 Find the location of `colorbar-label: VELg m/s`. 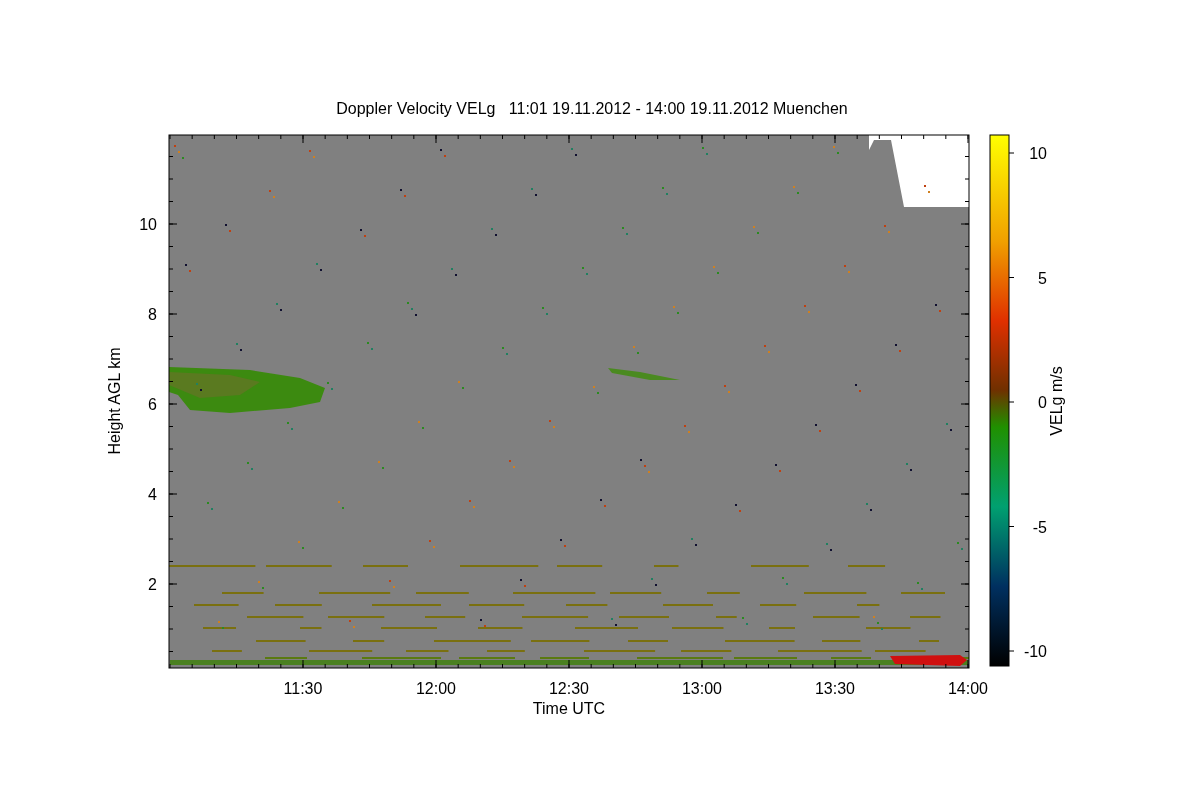

colorbar-label: VELg m/s is located at coordinates (1056, 401).